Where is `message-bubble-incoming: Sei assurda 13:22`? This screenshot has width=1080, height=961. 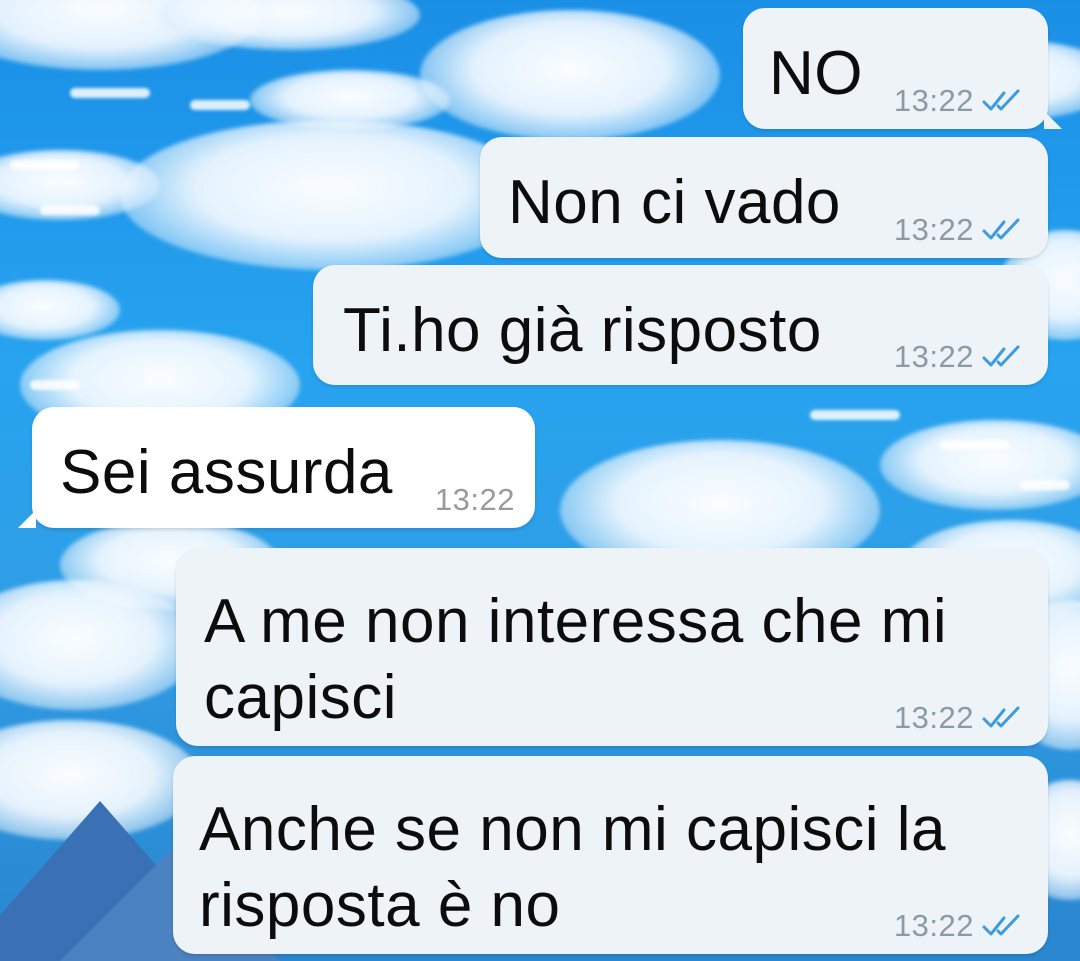
message-bubble-incoming: Sei assurda 13:22 is located at coordinates (276, 467).